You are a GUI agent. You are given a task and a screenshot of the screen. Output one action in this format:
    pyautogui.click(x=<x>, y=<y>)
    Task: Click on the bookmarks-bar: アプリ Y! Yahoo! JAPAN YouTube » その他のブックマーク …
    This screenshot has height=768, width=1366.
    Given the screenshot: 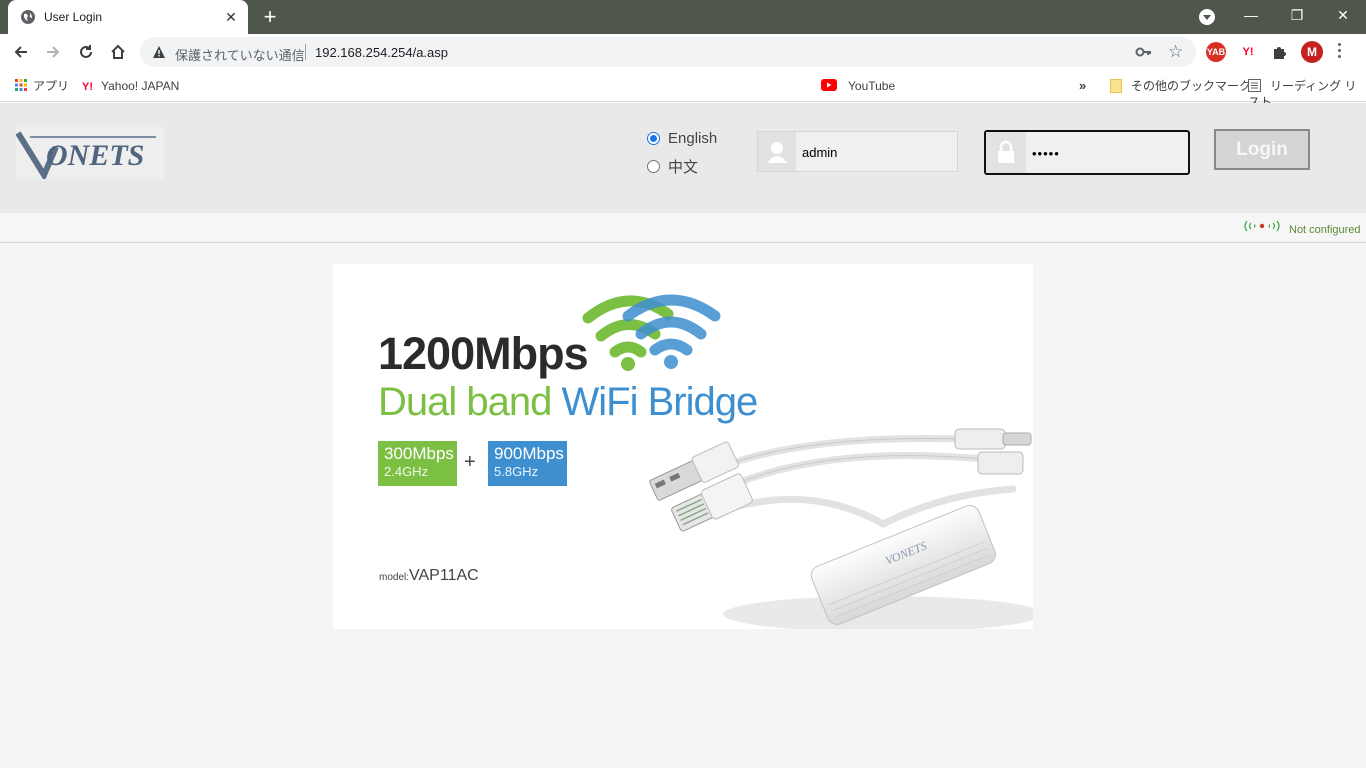 What is the action you would take?
    pyautogui.click(x=683, y=89)
    